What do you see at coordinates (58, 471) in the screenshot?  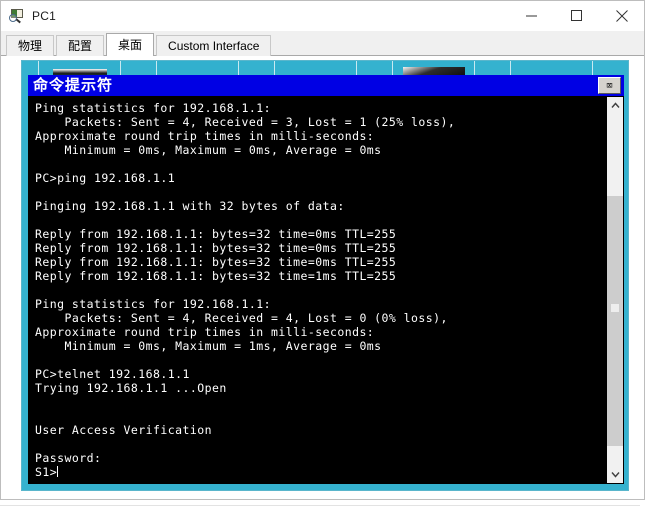 I see `text-cursor` at bounding box center [58, 471].